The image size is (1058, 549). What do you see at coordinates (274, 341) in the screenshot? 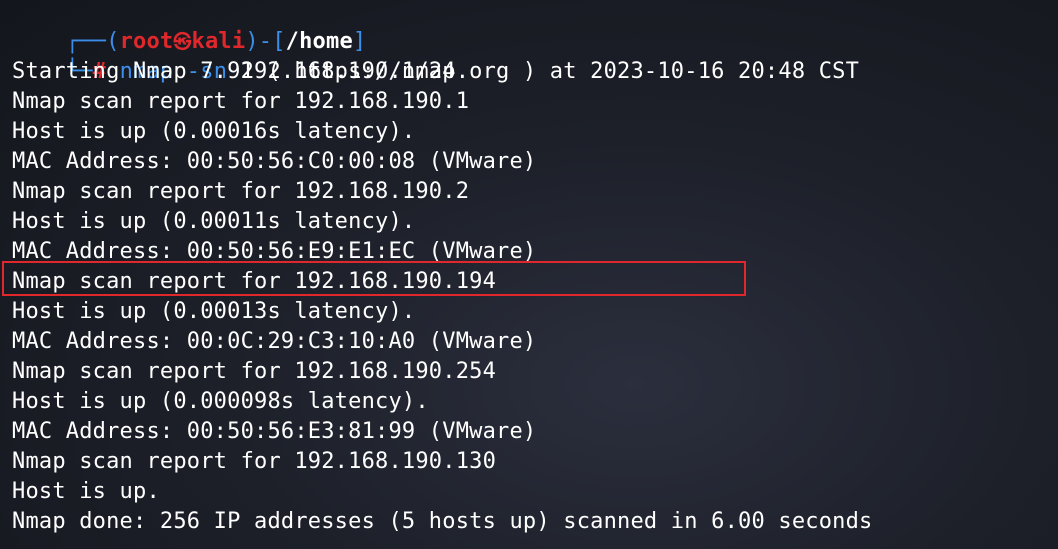
I see `output-line: MAC Address: 00:0C:29:C3:10:A0 (VMware)` at bounding box center [274, 341].